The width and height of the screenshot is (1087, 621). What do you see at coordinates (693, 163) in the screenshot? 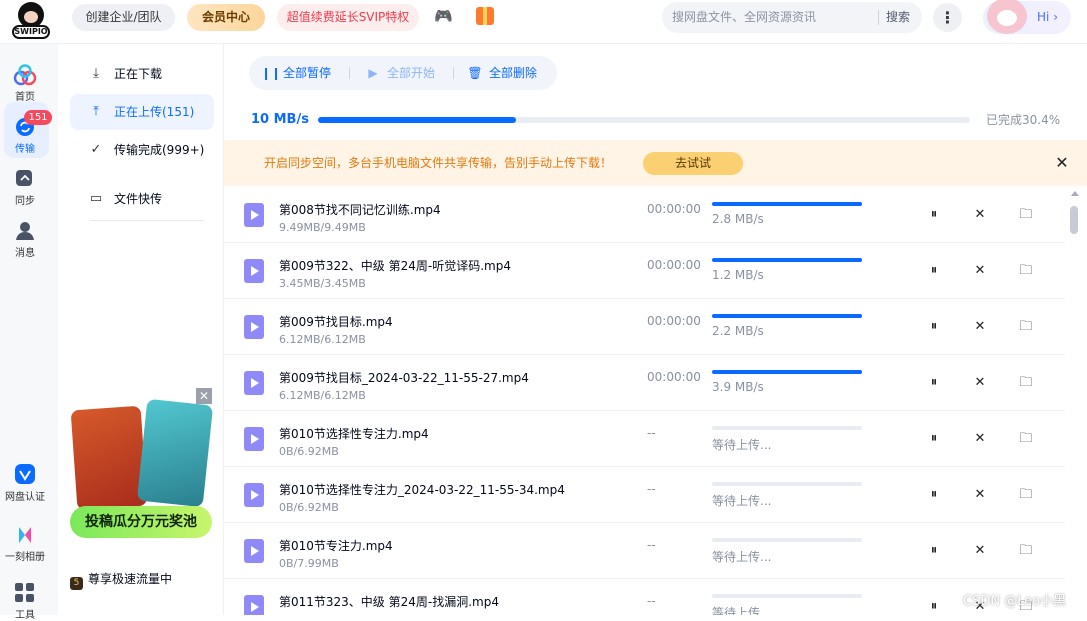
I see `try-it-button: 去试试` at bounding box center [693, 163].